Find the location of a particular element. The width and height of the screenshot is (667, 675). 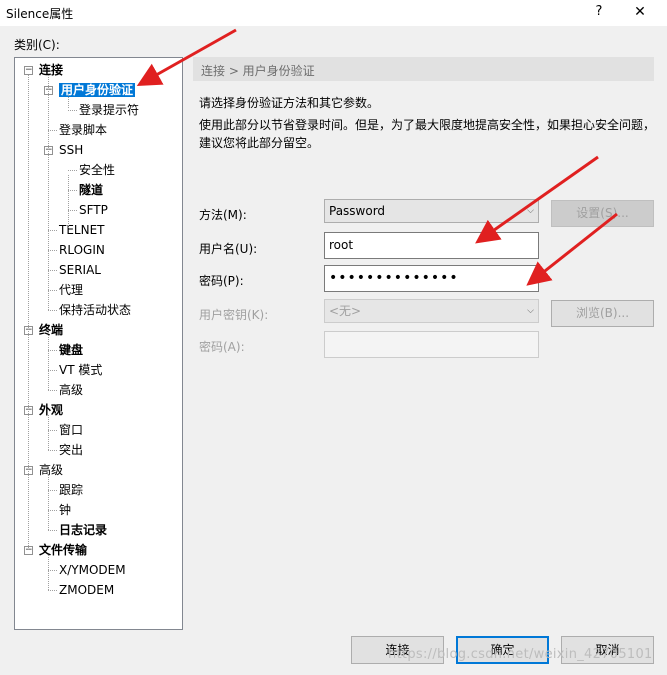

arrow-to-username is located at coordinates (537, 199).